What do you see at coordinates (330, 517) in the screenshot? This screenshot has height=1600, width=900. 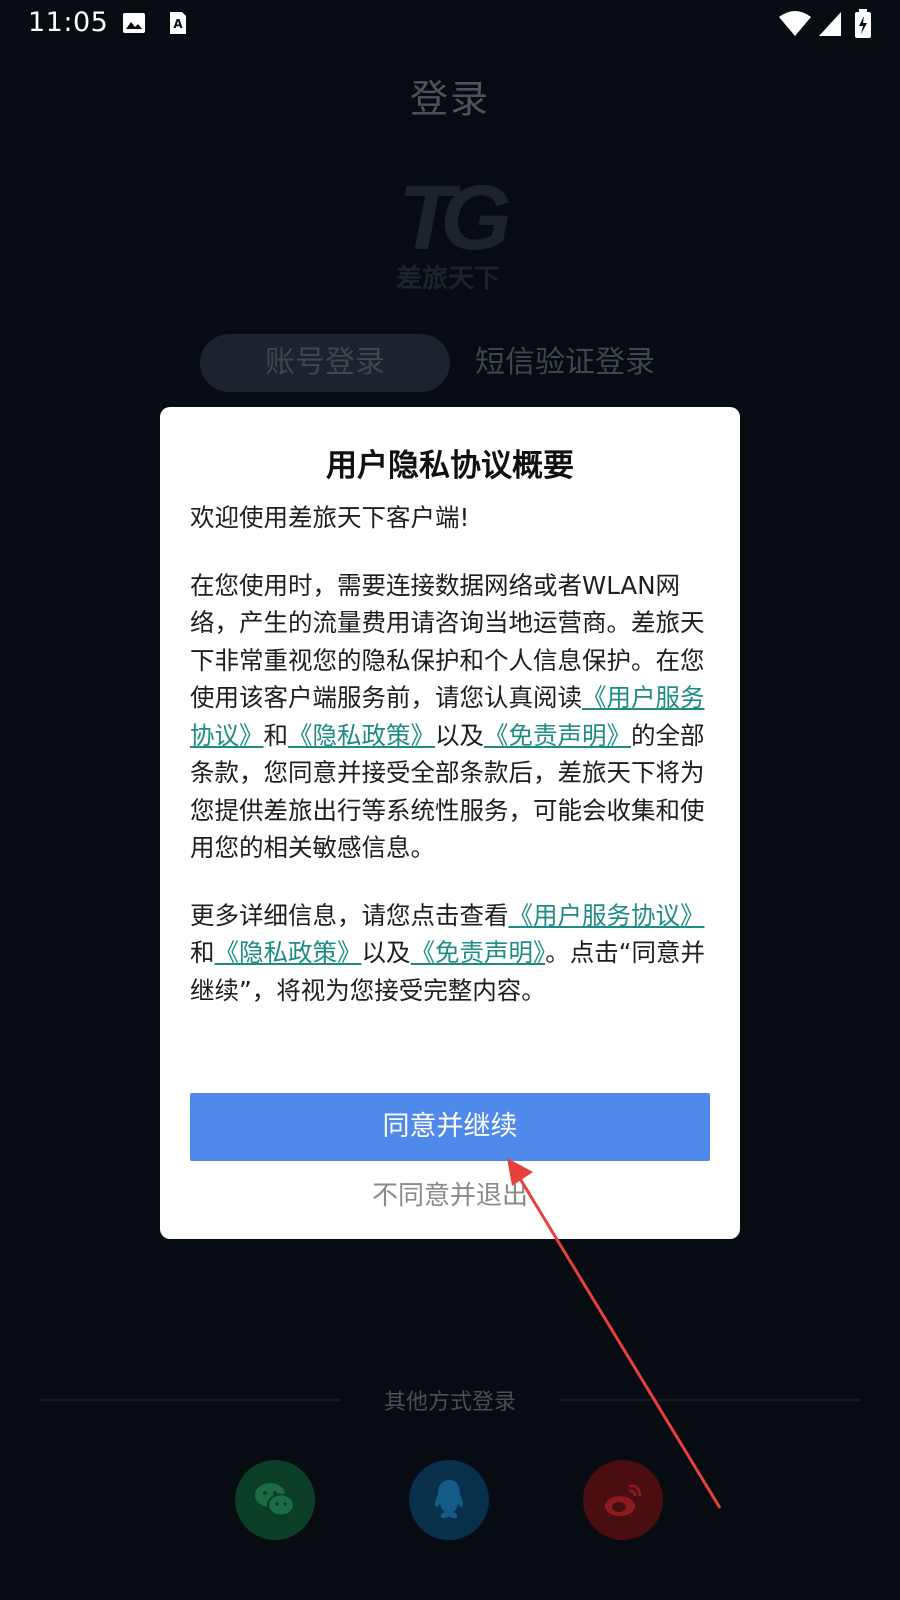 I see `welcome-text: 欢迎使用差旅天下客户端!` at bounding box center [330, 517].